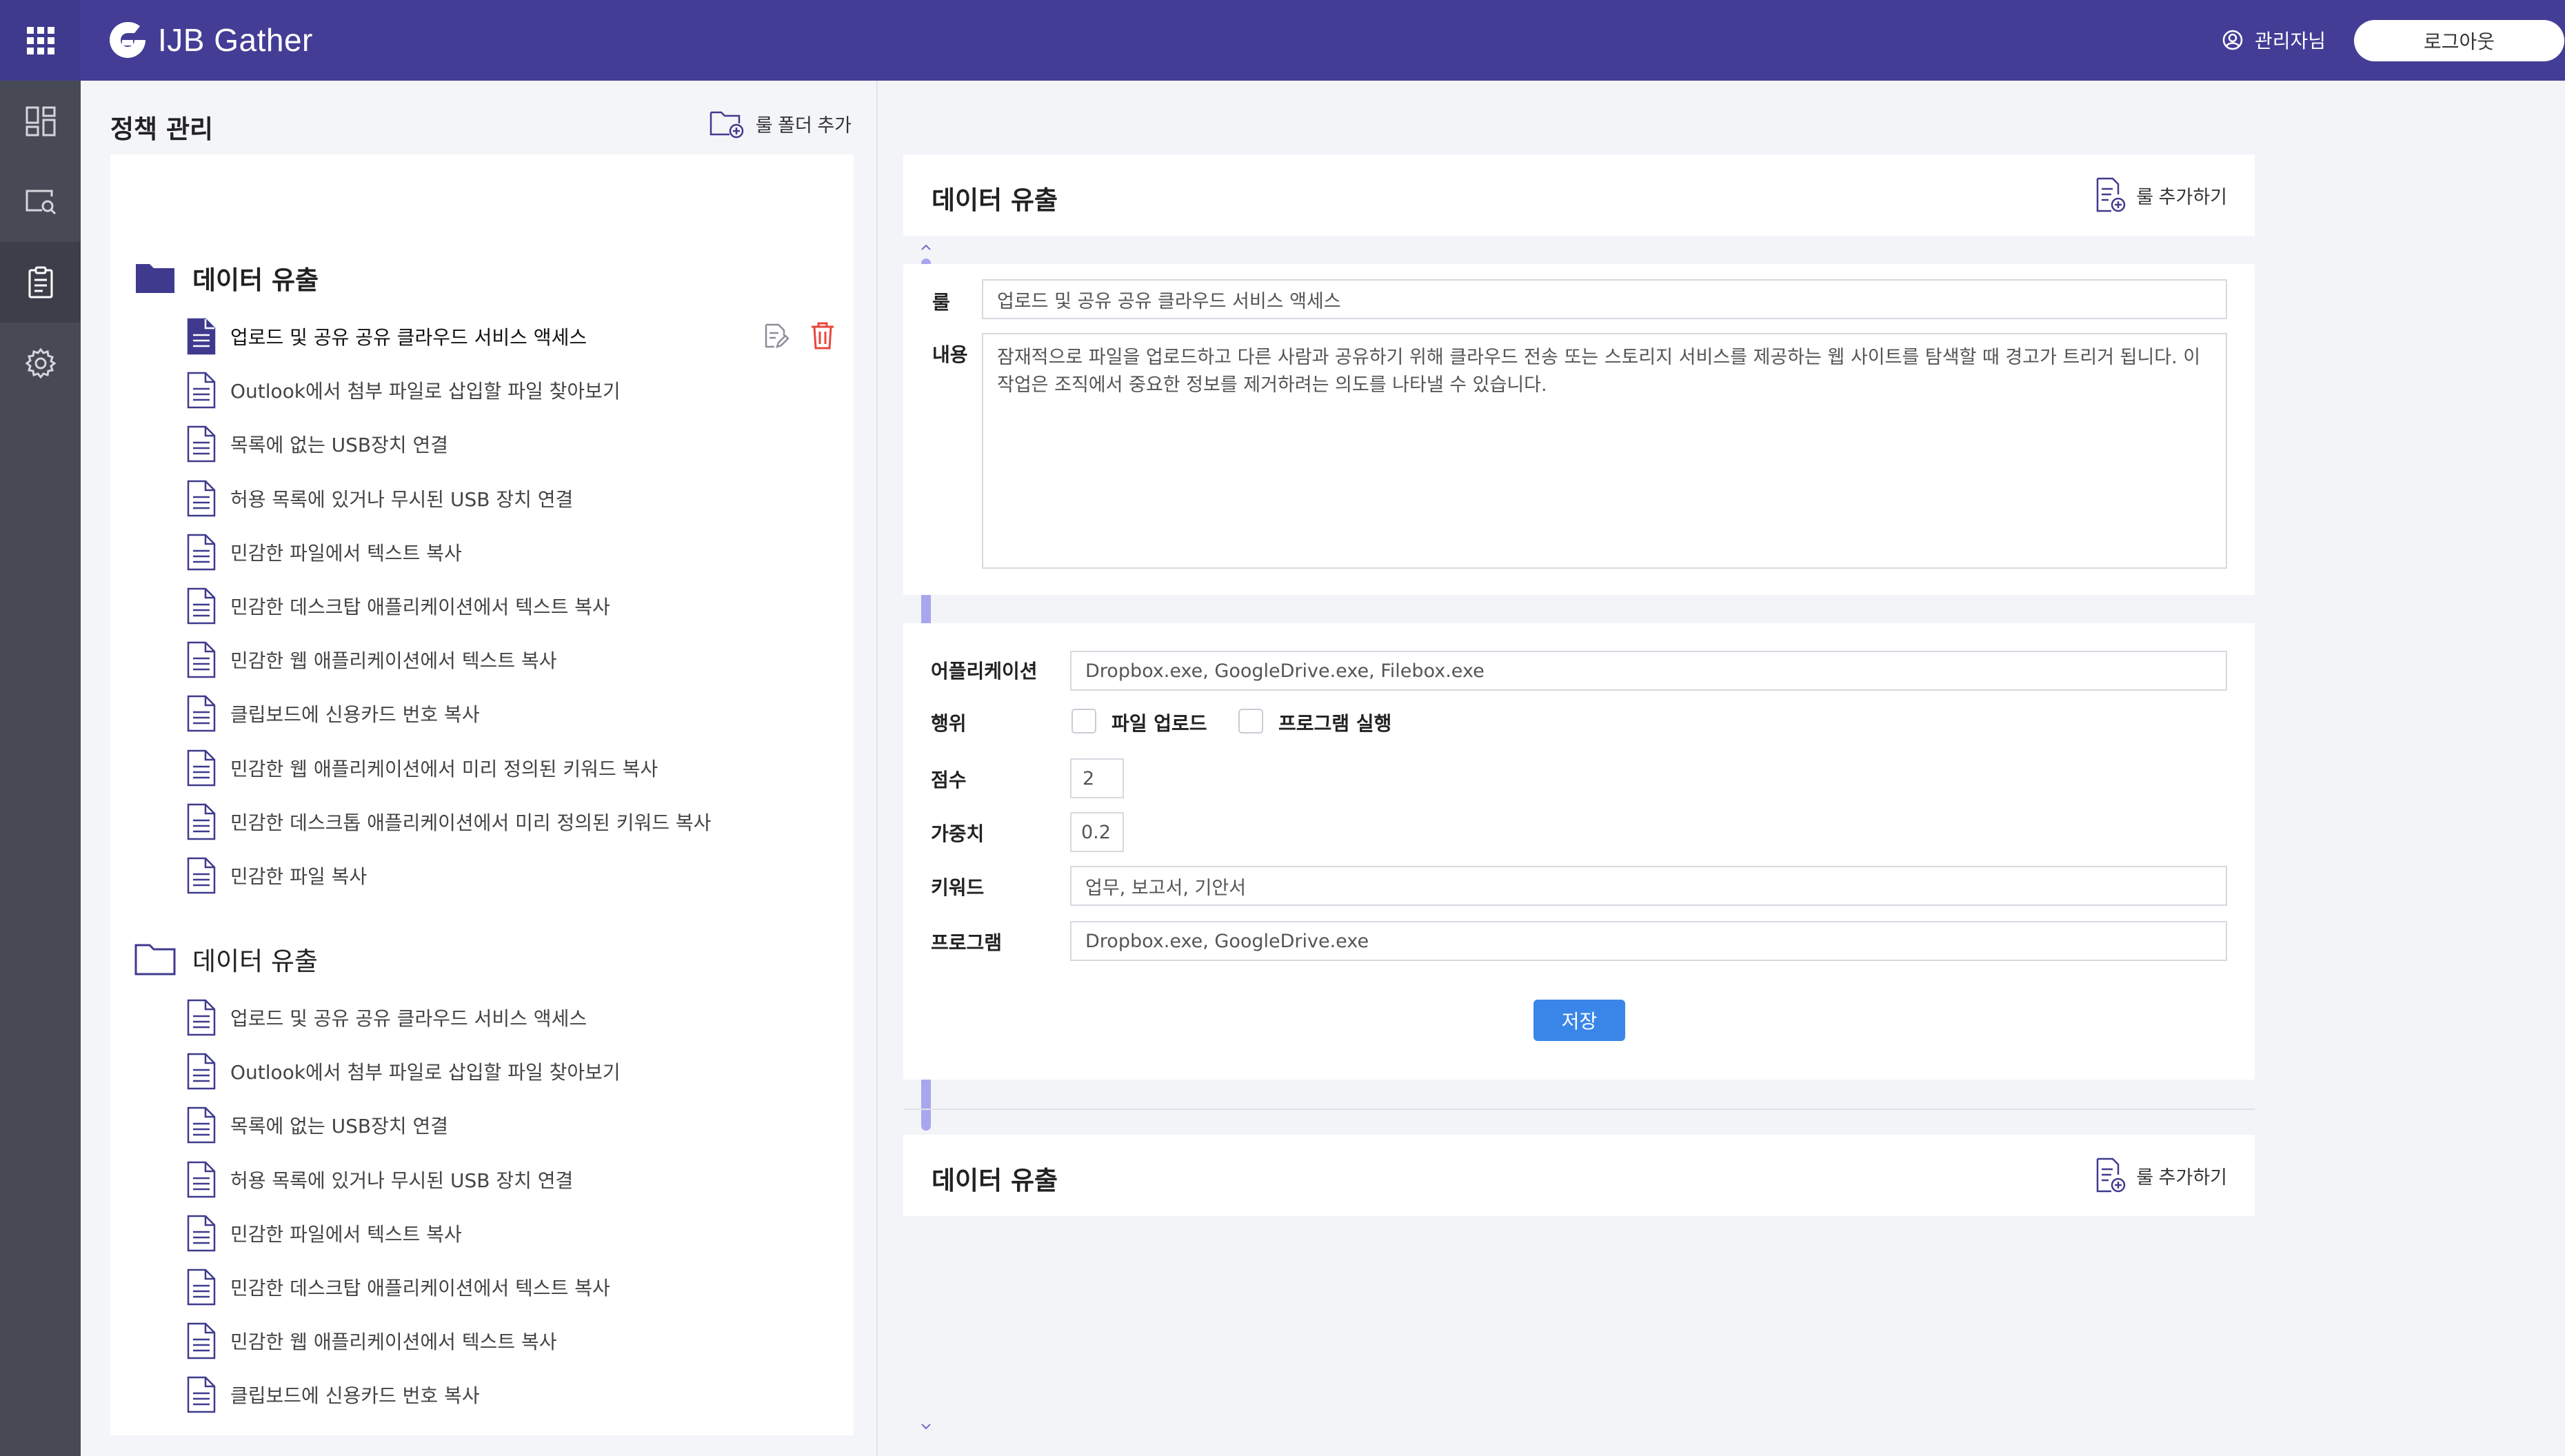  Describe the element at coordinates (2459, 40) in the screenshot. I see `logout-button: 로그아웃` at that location.